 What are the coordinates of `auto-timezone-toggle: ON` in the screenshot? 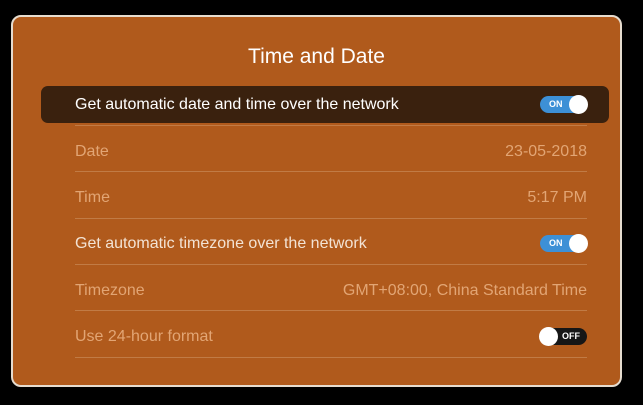 It's located at (564, 243).